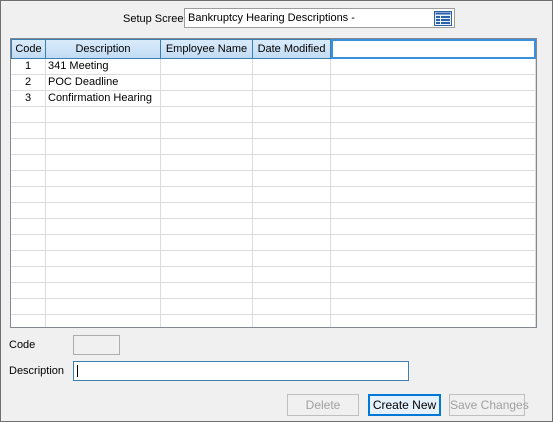 The width and height of the screenshot is (553, 422). I want to click on cell-description: Confirmation Hearing, so click(103, 99).